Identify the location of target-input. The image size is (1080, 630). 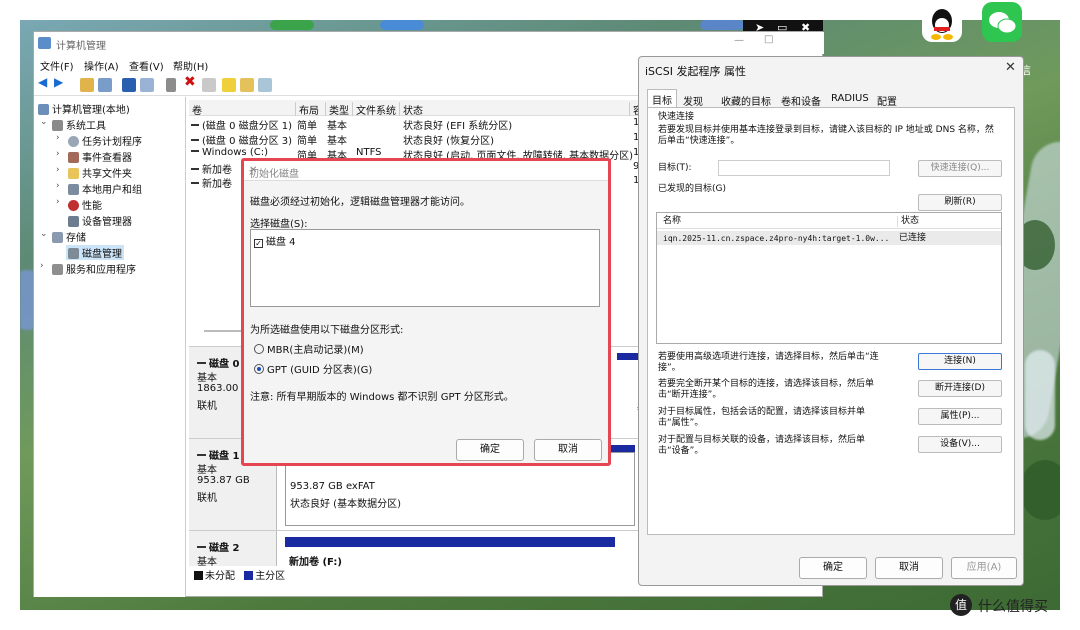
(804, 168).